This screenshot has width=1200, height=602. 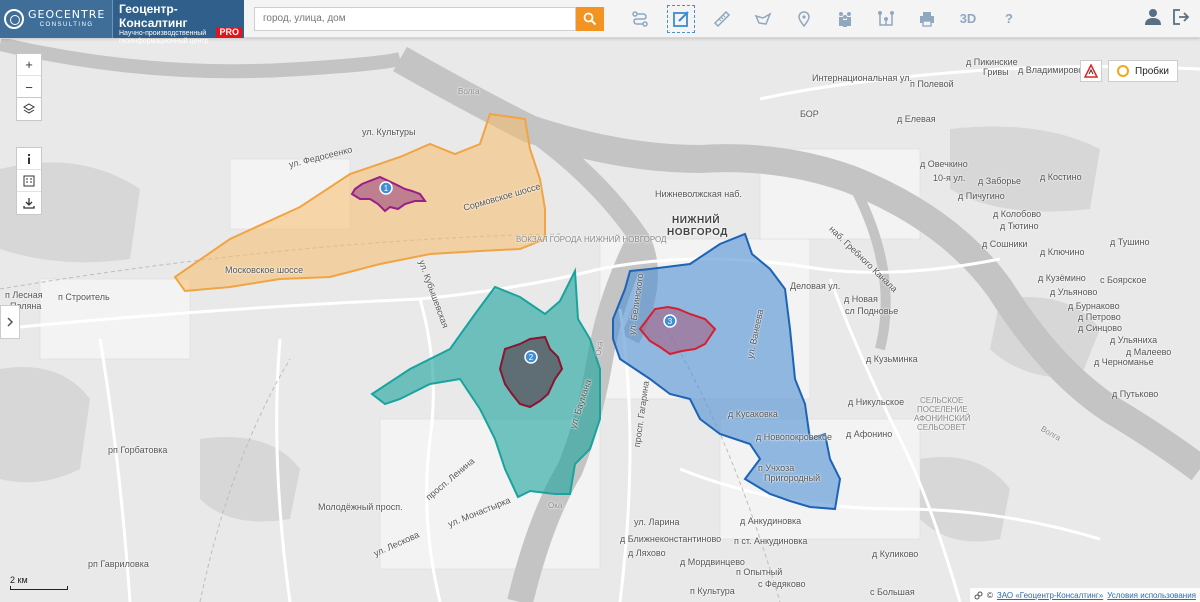 What do you see at coordinates (229, 32) in the screenshot?
I see `pro-badge: PRO` at bounding box center [229, 32].